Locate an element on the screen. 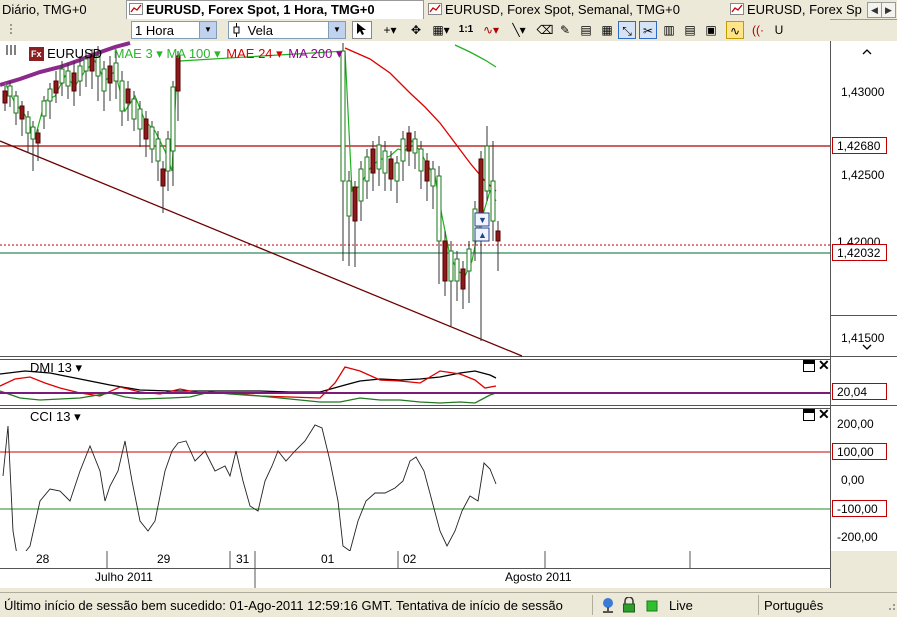 This screenshot has height=617, width=897. line-tool-icon: ╲▾ is located at coordinates (519, 30).